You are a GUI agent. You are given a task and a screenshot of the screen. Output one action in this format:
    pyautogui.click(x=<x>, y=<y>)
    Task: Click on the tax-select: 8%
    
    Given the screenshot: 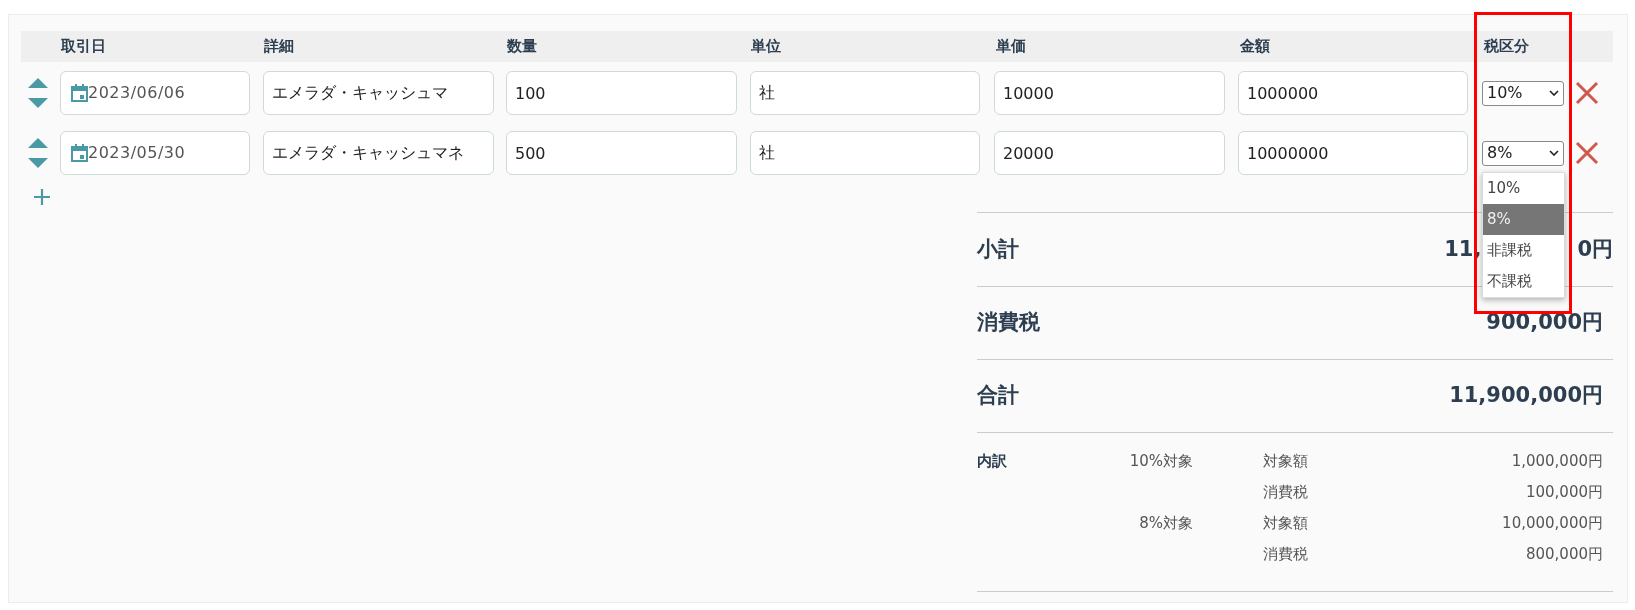 What is the action you would take?
    pyautogui.click(x=1523, y=153)
    